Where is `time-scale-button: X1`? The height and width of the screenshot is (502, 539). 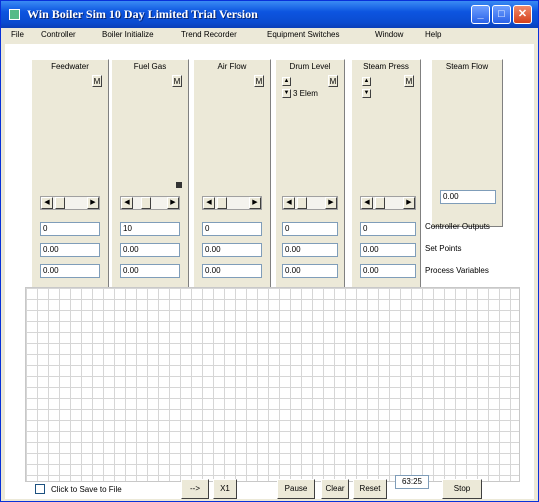
time-scale-button: X1 is located at coordinates (225, 489).